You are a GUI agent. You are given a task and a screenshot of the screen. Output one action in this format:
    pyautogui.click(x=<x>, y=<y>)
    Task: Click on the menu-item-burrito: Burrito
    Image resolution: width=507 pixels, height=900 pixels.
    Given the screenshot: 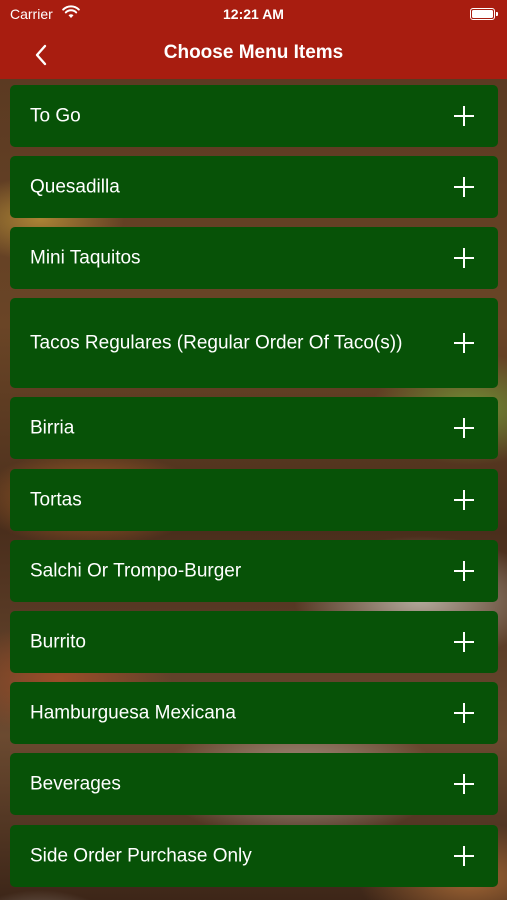 What is the action you would take?
    pyautogui.click(x=254, y=642)
    